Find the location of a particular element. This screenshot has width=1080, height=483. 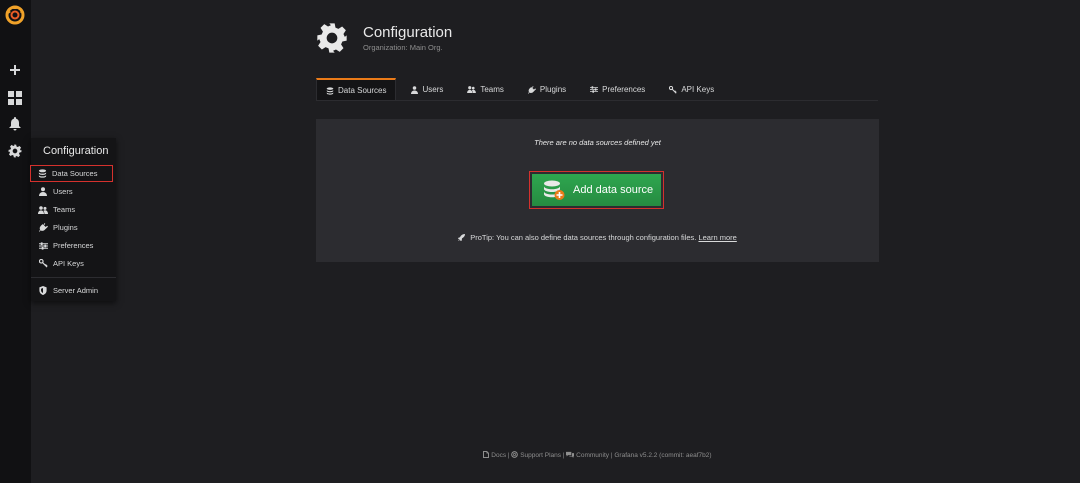

tab-label: Plugins is located at coordinates (553, 89).